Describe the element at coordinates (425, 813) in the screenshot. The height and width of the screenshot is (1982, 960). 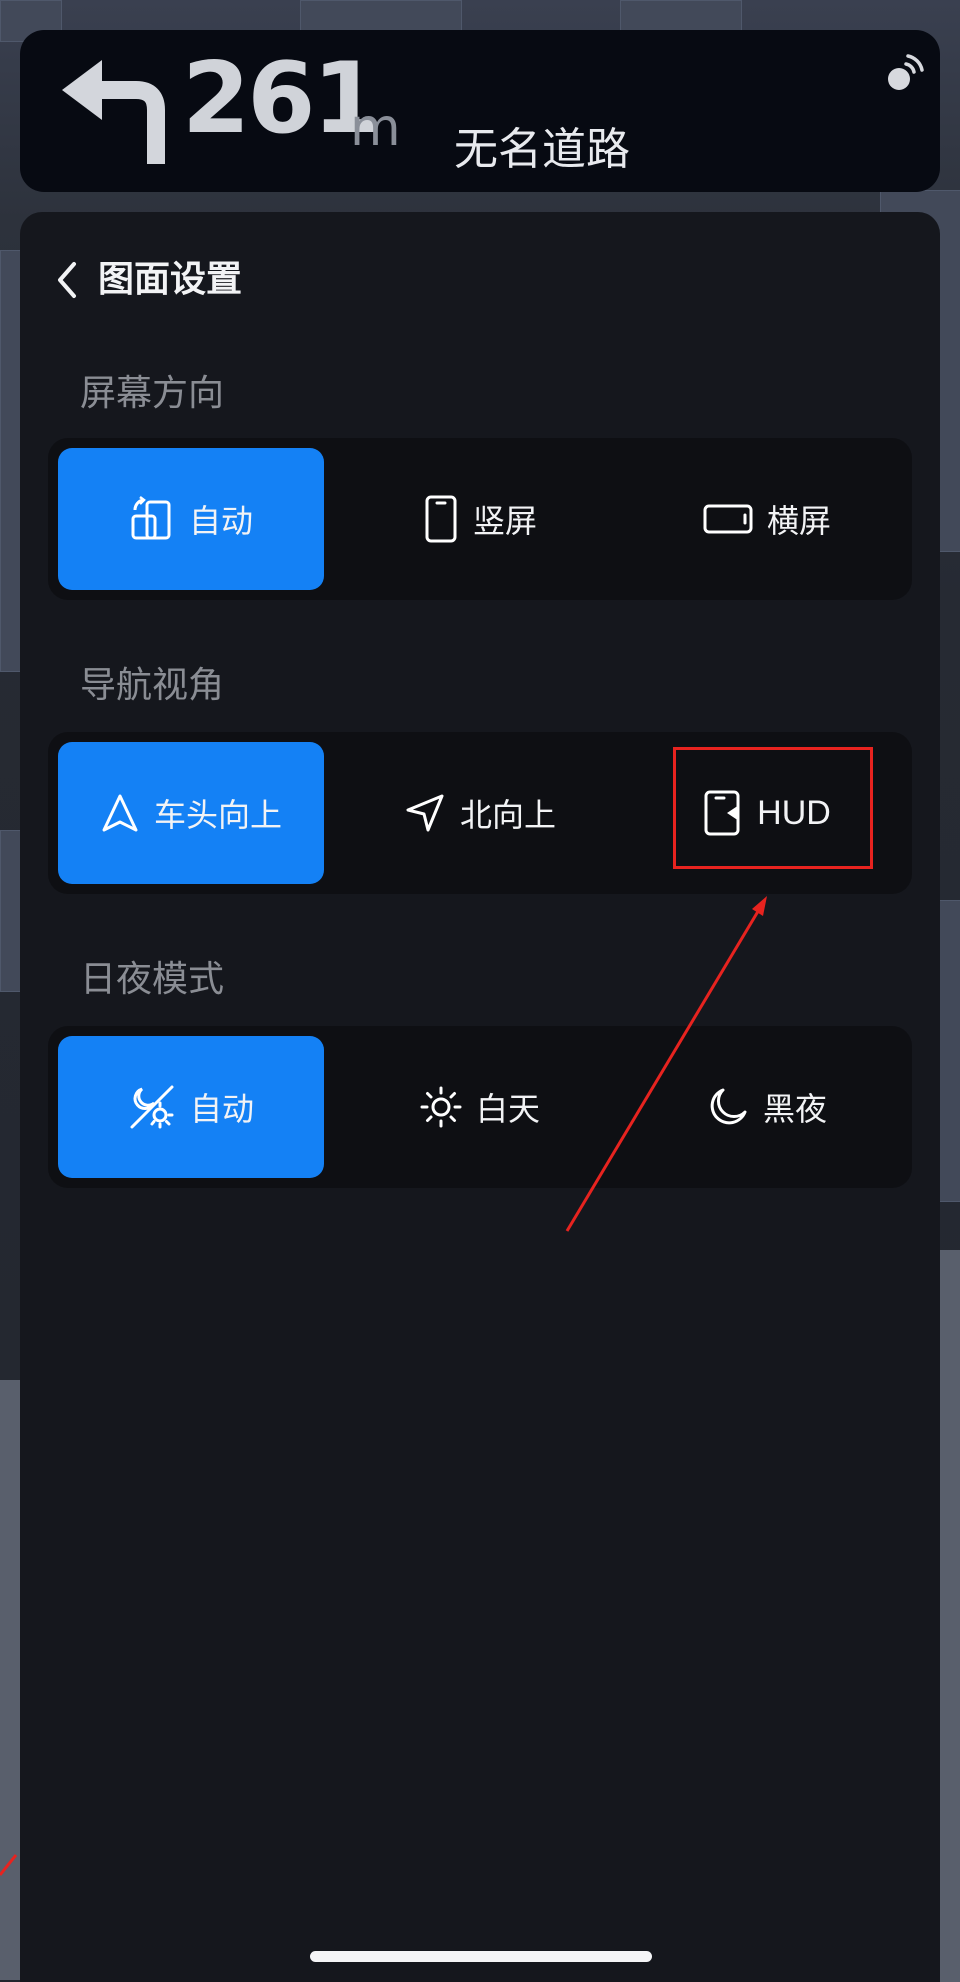
I see `north-up-arrow-icon` at that location.